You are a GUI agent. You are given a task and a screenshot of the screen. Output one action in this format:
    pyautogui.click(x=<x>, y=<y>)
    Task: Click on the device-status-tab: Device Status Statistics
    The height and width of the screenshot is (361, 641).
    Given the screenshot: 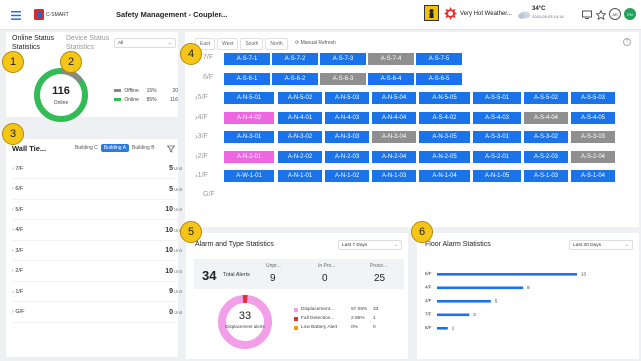 What is the action you would take?
    pyautogui.click(x=92, y=43)
    